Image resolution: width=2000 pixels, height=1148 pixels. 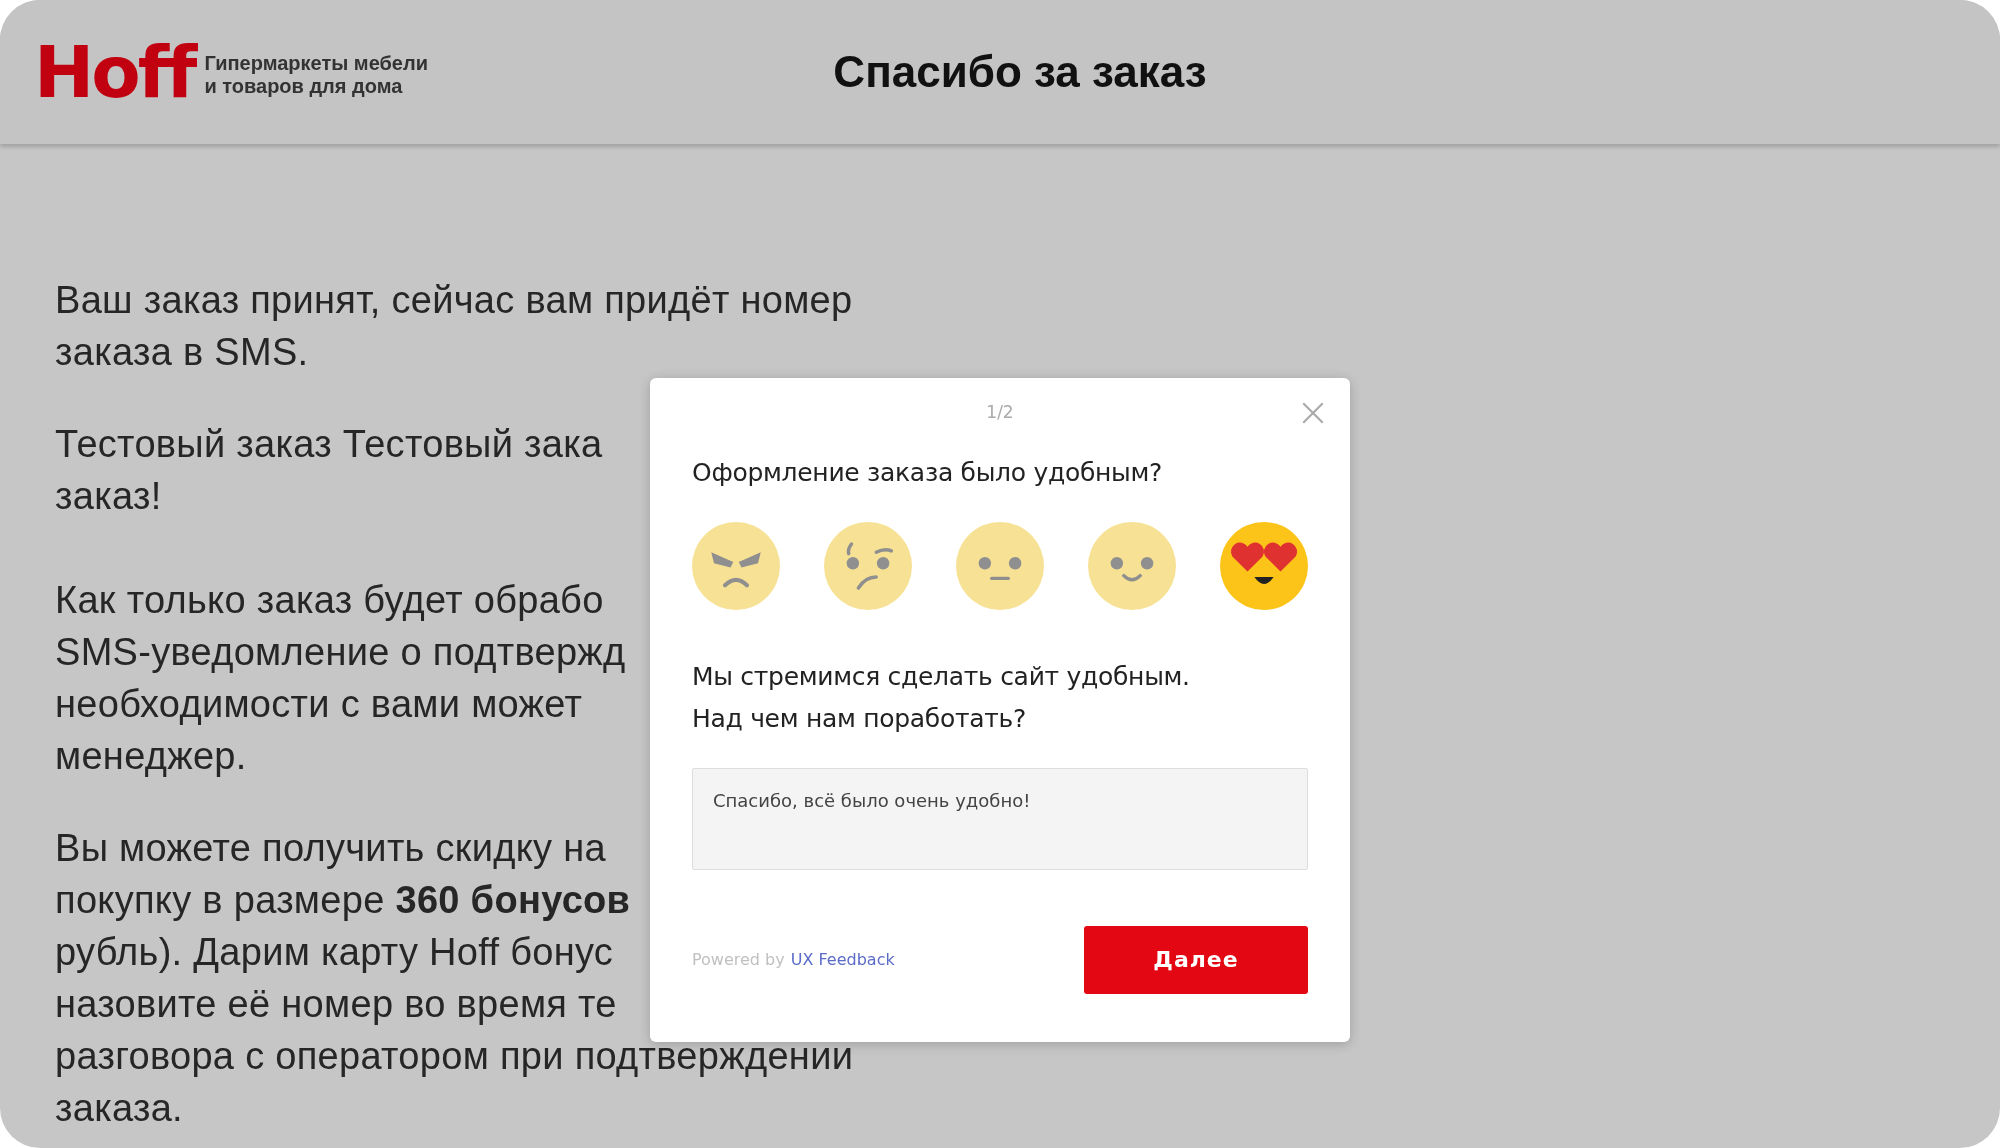 I want to click on page-title: Спасибо за заказ, so click(x=1020, y=72).